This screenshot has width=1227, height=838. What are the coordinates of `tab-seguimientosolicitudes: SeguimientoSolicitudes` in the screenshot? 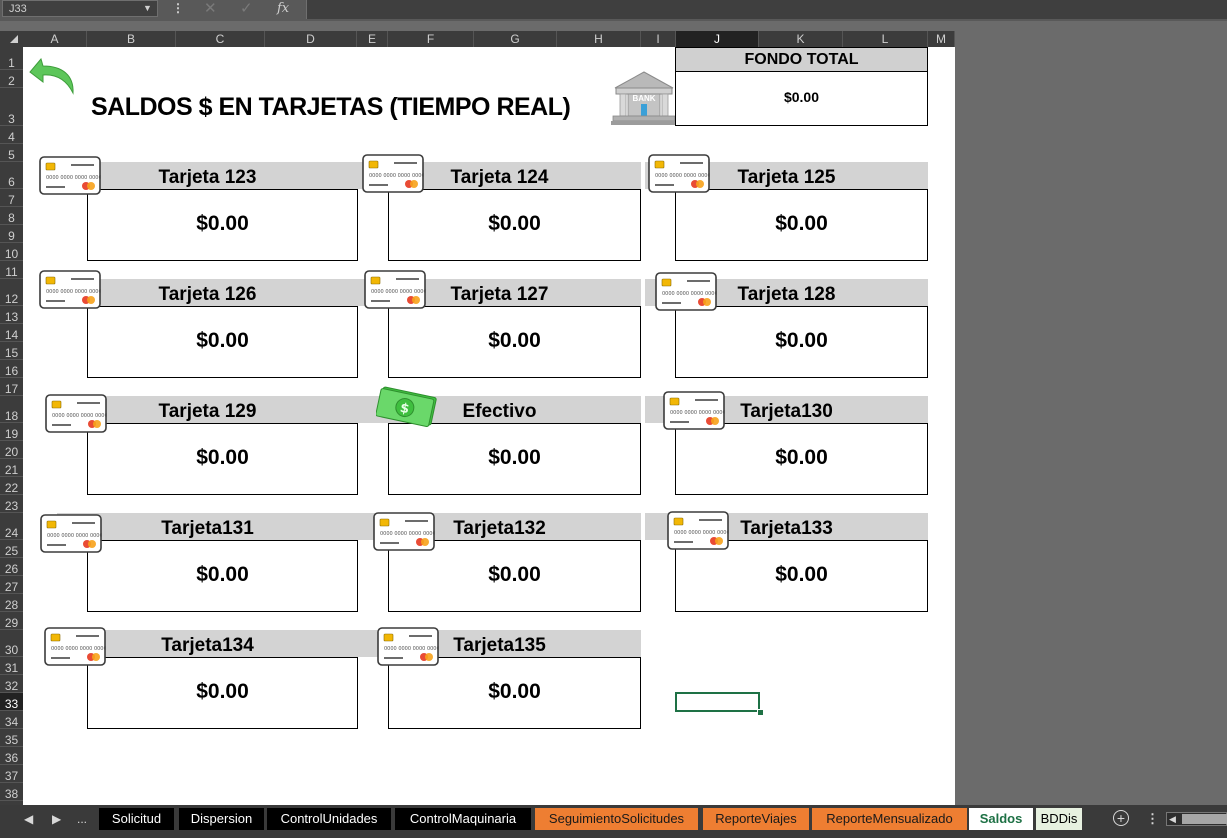 It's located at (616, 819).